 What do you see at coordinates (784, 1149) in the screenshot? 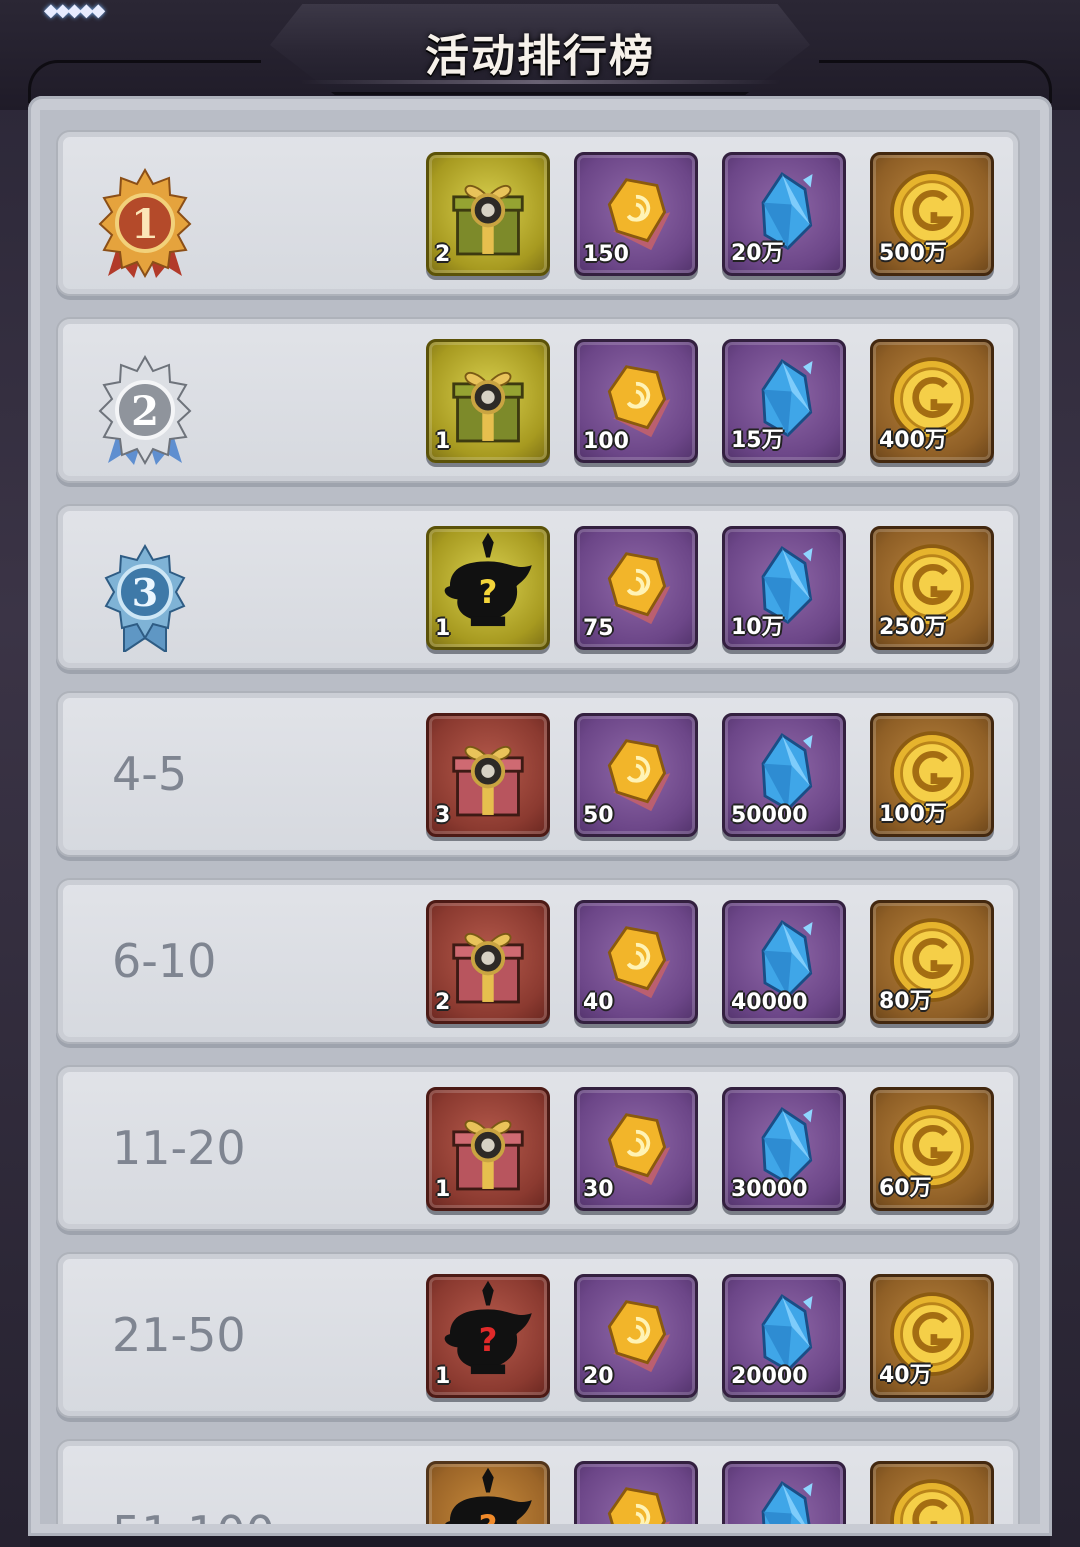
I see `reward-item: 30000` at bounding box center [784, 1149].